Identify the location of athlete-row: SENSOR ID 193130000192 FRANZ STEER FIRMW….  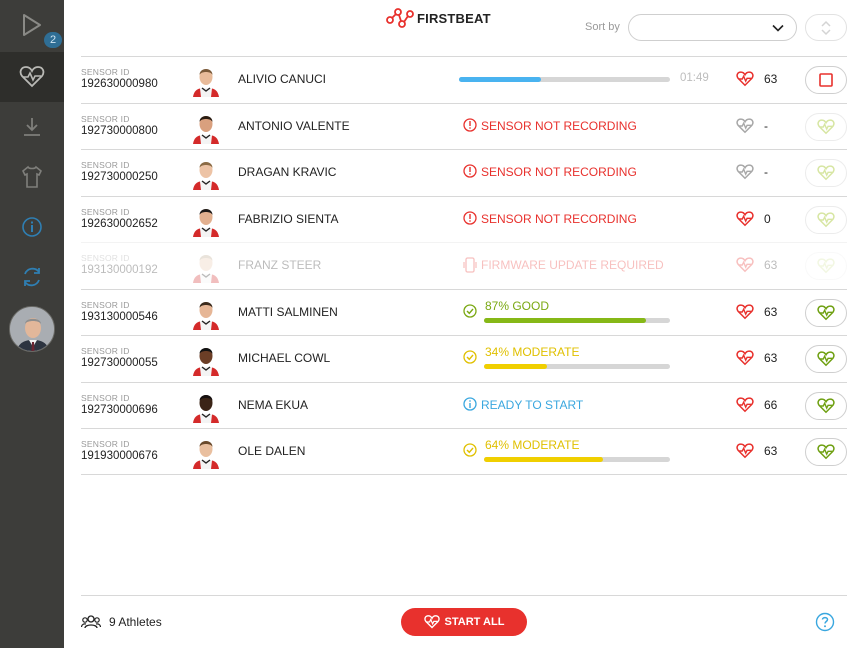
(464, 265).